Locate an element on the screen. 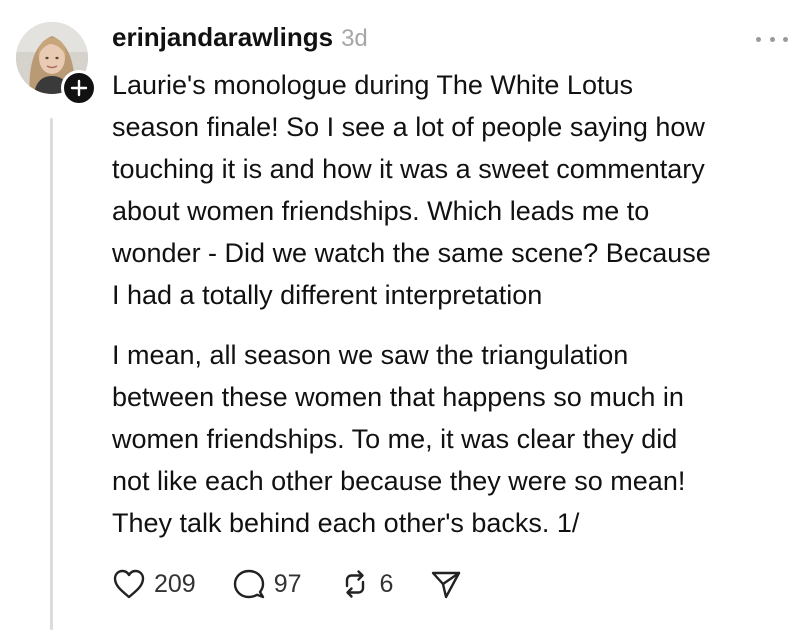 The width and height of the screenshot is (803, 635). follow-button is located at coordinates (79, 88).